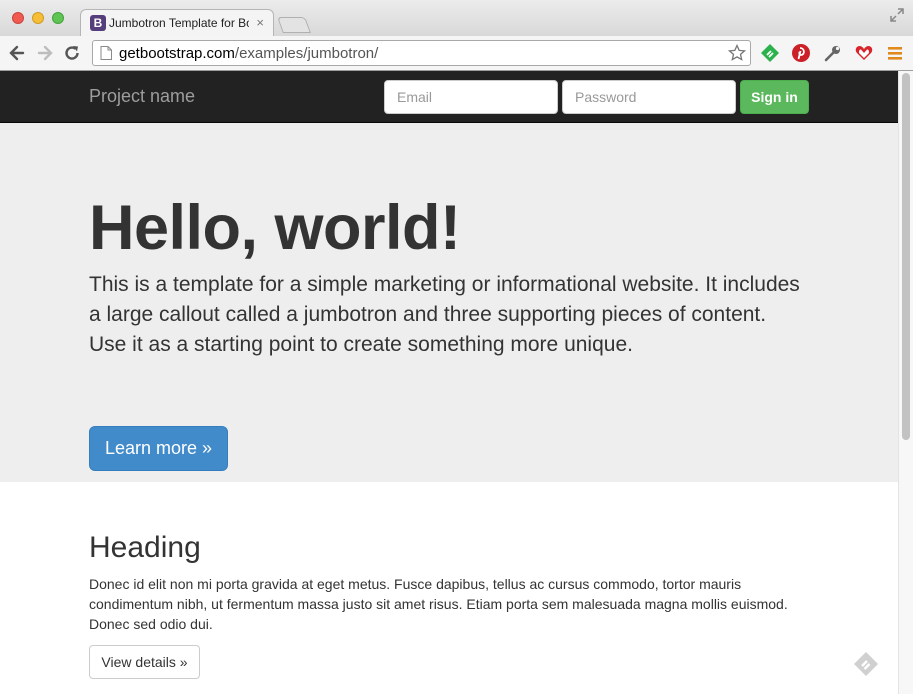 The width and height of the screenshot is (913, 694). I want to click on view-details-button: View details », so click(144, 662).